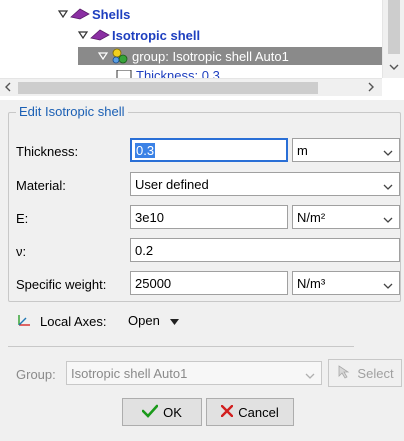  What do you see at coordinates (129, 373) in the screenshot?
I see `group-value: Isotropic shell Auto1` at bounding box center [129, 373].